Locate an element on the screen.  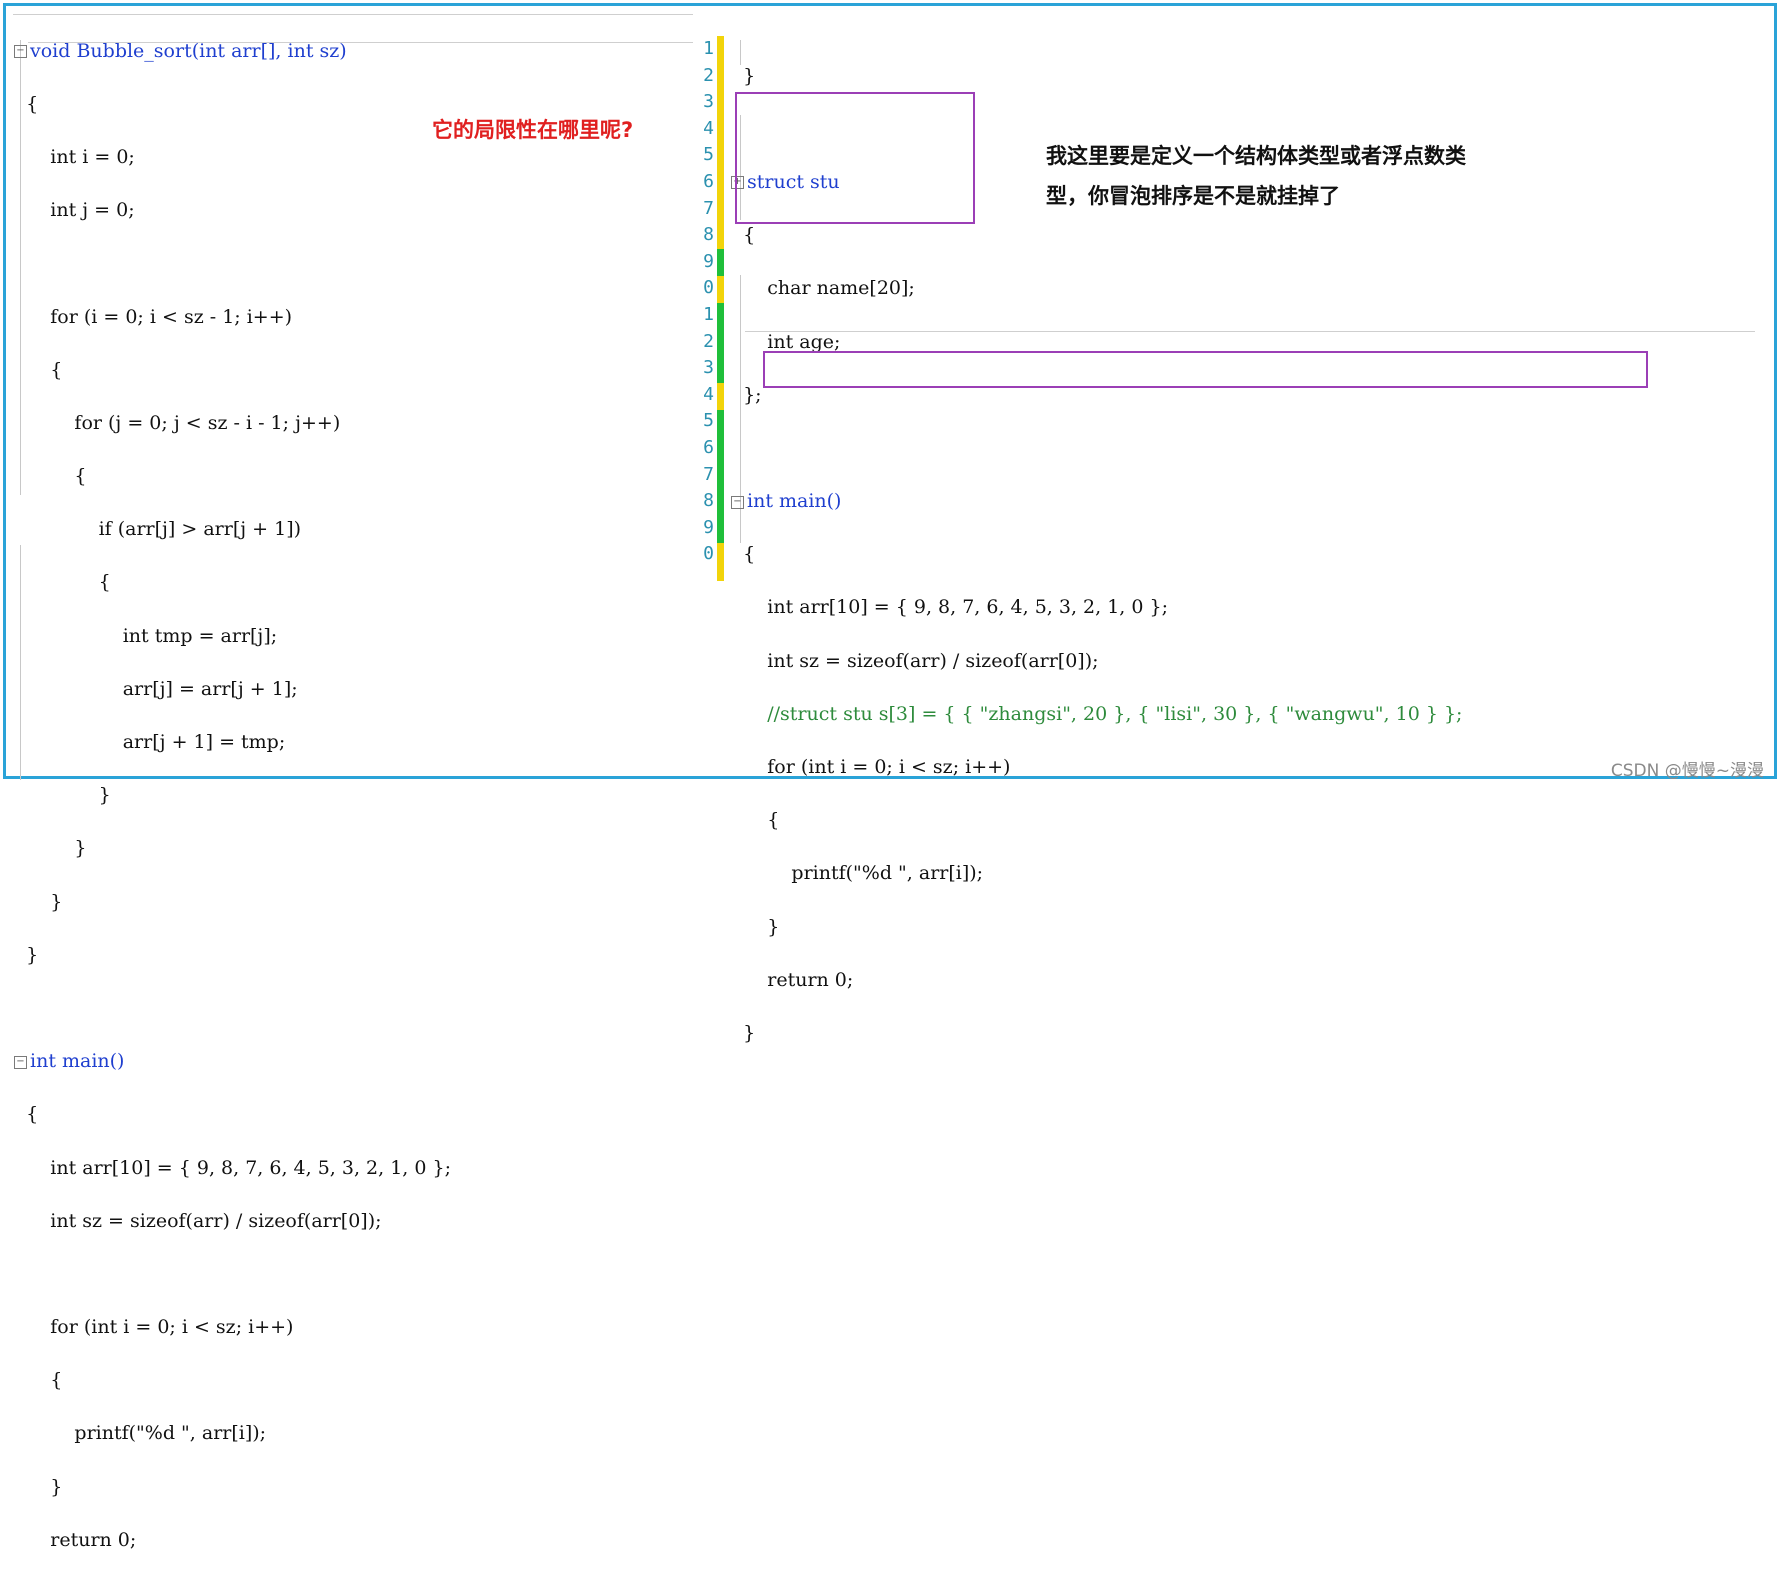
code-line: if (arr[j] > arr[j + 1]) is located at coordinates (232, 529).